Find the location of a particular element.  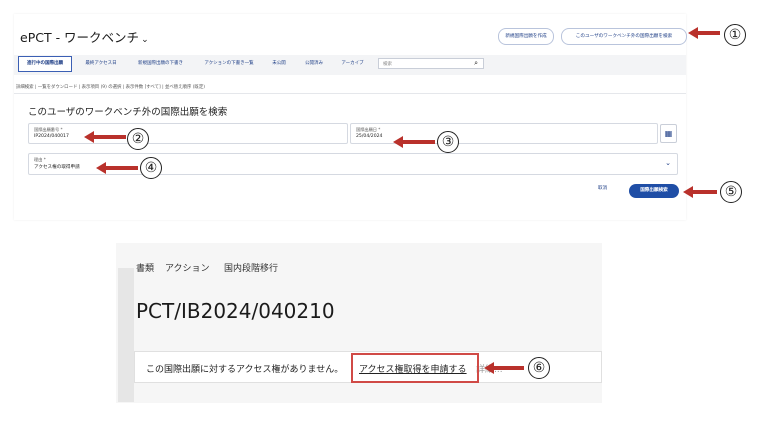

callout-4: ④ is located at coordinates (151, 168).